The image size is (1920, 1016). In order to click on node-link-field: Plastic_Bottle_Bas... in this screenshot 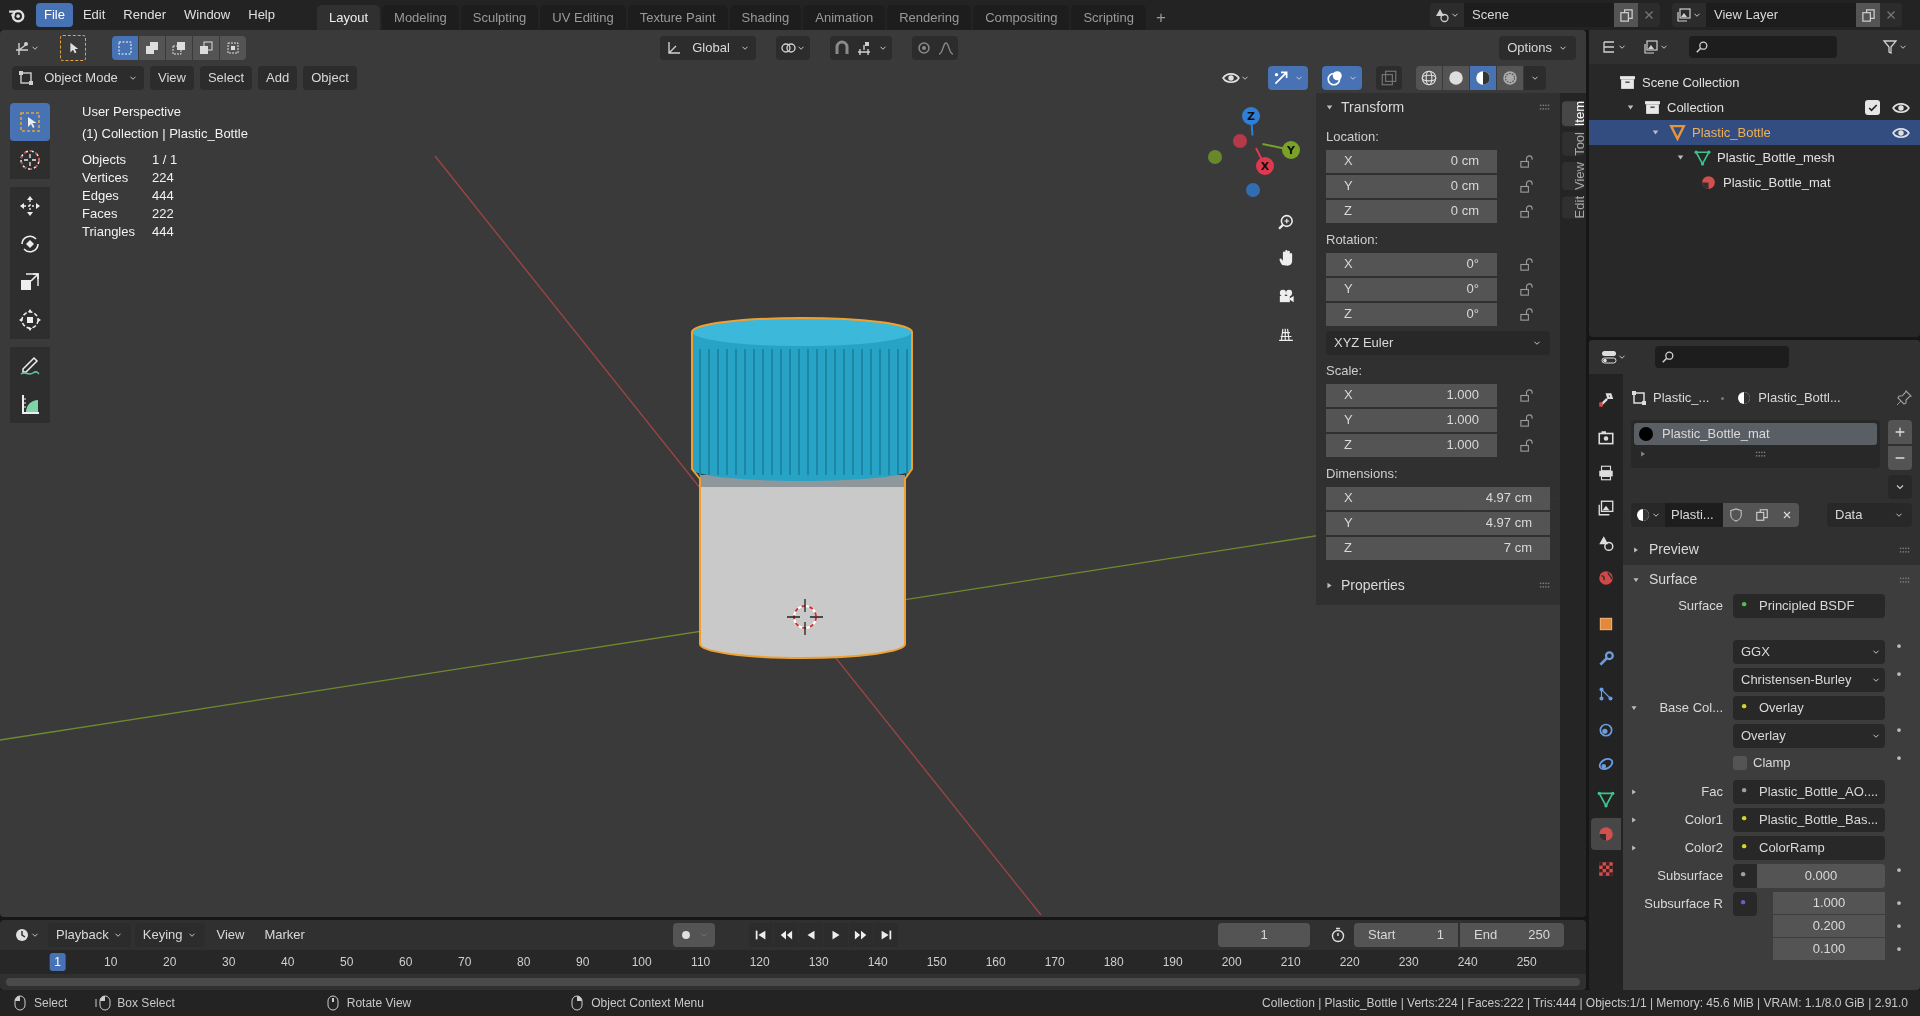, I will do `click(1809, 820)`.